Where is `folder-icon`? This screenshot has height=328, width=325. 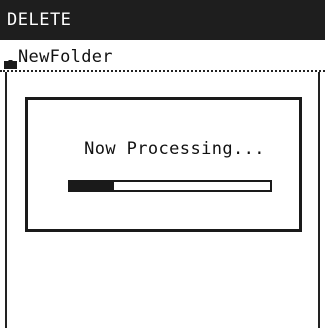
folder-icon is located at coordinates (10, 61).